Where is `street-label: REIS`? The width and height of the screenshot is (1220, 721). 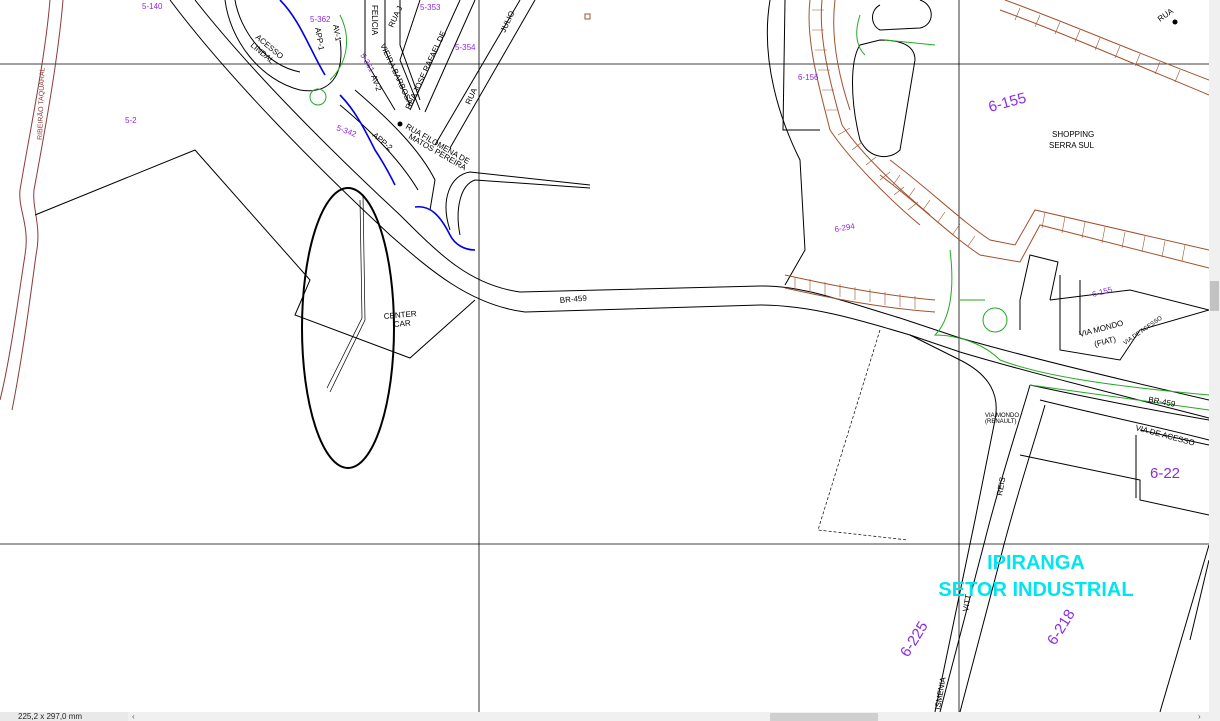
street-label: REIS is located at coordinates (1001, 486).